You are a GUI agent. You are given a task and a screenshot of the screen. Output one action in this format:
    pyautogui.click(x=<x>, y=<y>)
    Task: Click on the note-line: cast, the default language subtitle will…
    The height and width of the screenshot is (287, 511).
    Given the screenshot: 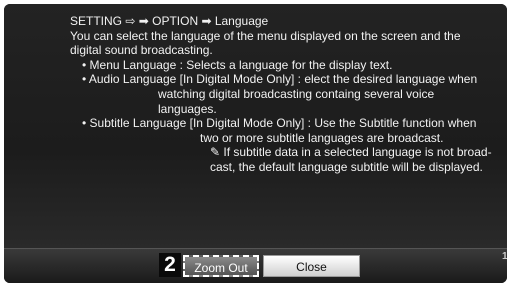 What is the action you would take?
    pyautogui.click(x=346, y=166)
    